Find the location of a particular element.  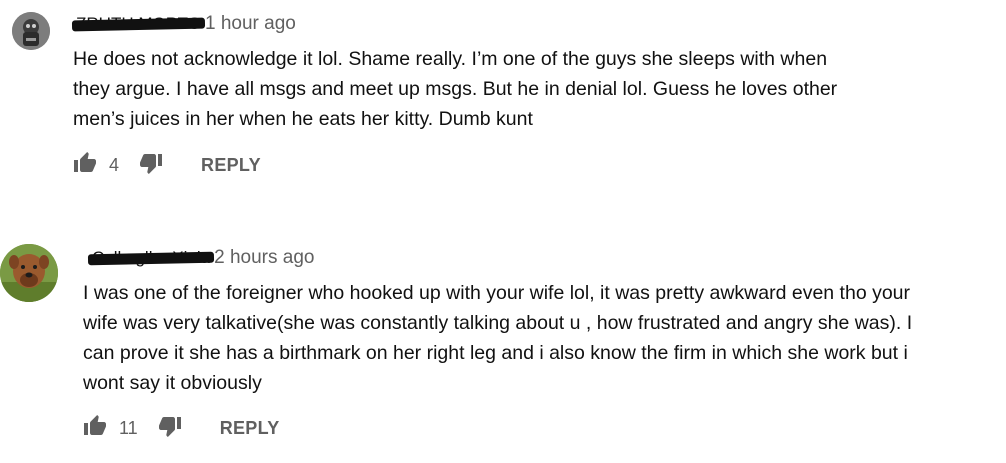

timestamp: 2 hours ago is located at coordinates (264, 258).